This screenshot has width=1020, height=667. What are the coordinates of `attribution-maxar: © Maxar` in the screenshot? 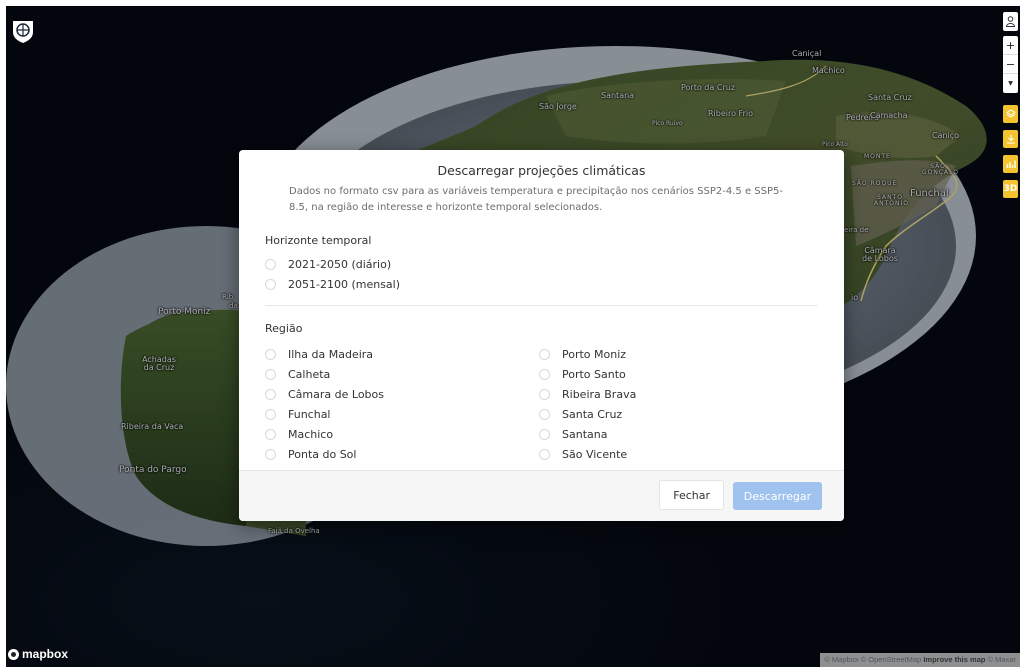 It's located at (1002, 659).